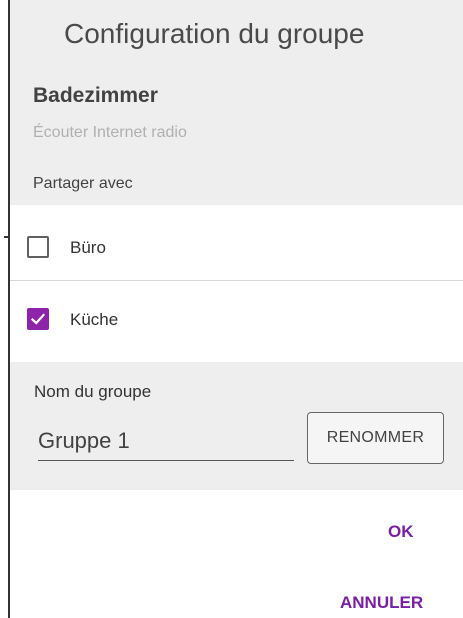  I want to click on checkbox-checked, so click(38, 319).